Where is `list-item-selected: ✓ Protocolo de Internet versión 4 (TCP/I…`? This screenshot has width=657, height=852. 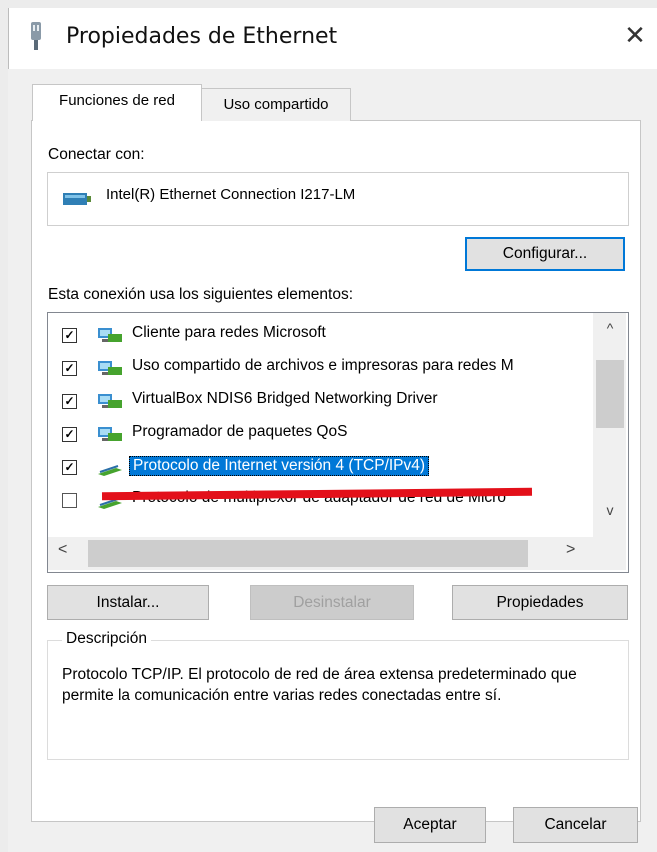 list-item-selected: ✓ Protocolo de Internet versión 4 (TCP/I… is located at coordinates (320, 467).